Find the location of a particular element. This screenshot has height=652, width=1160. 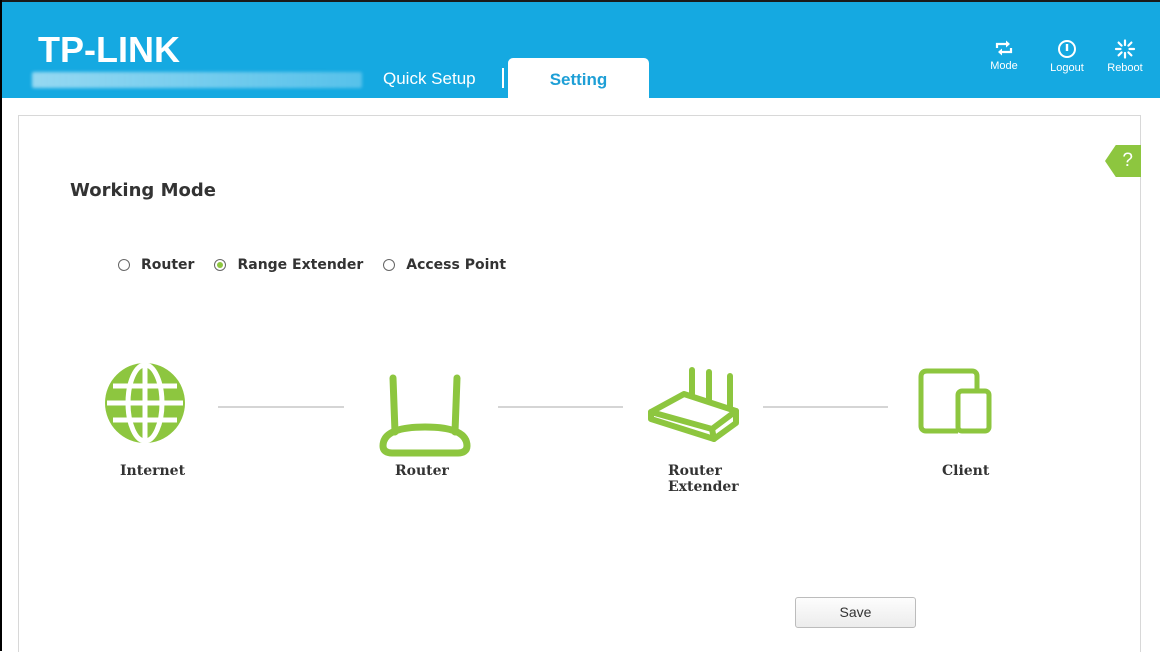

connection-line-extender-client is located at coordinates (825, 407).